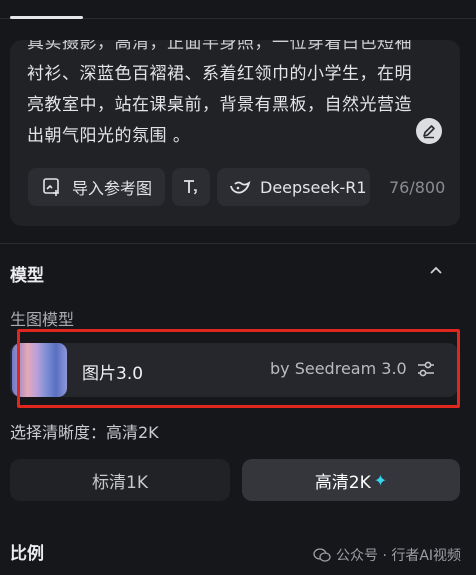 The image size is (476, 575). Describe the element at coordinates (322, 555) in the screenshot. I see `wechat-icon` at that location.